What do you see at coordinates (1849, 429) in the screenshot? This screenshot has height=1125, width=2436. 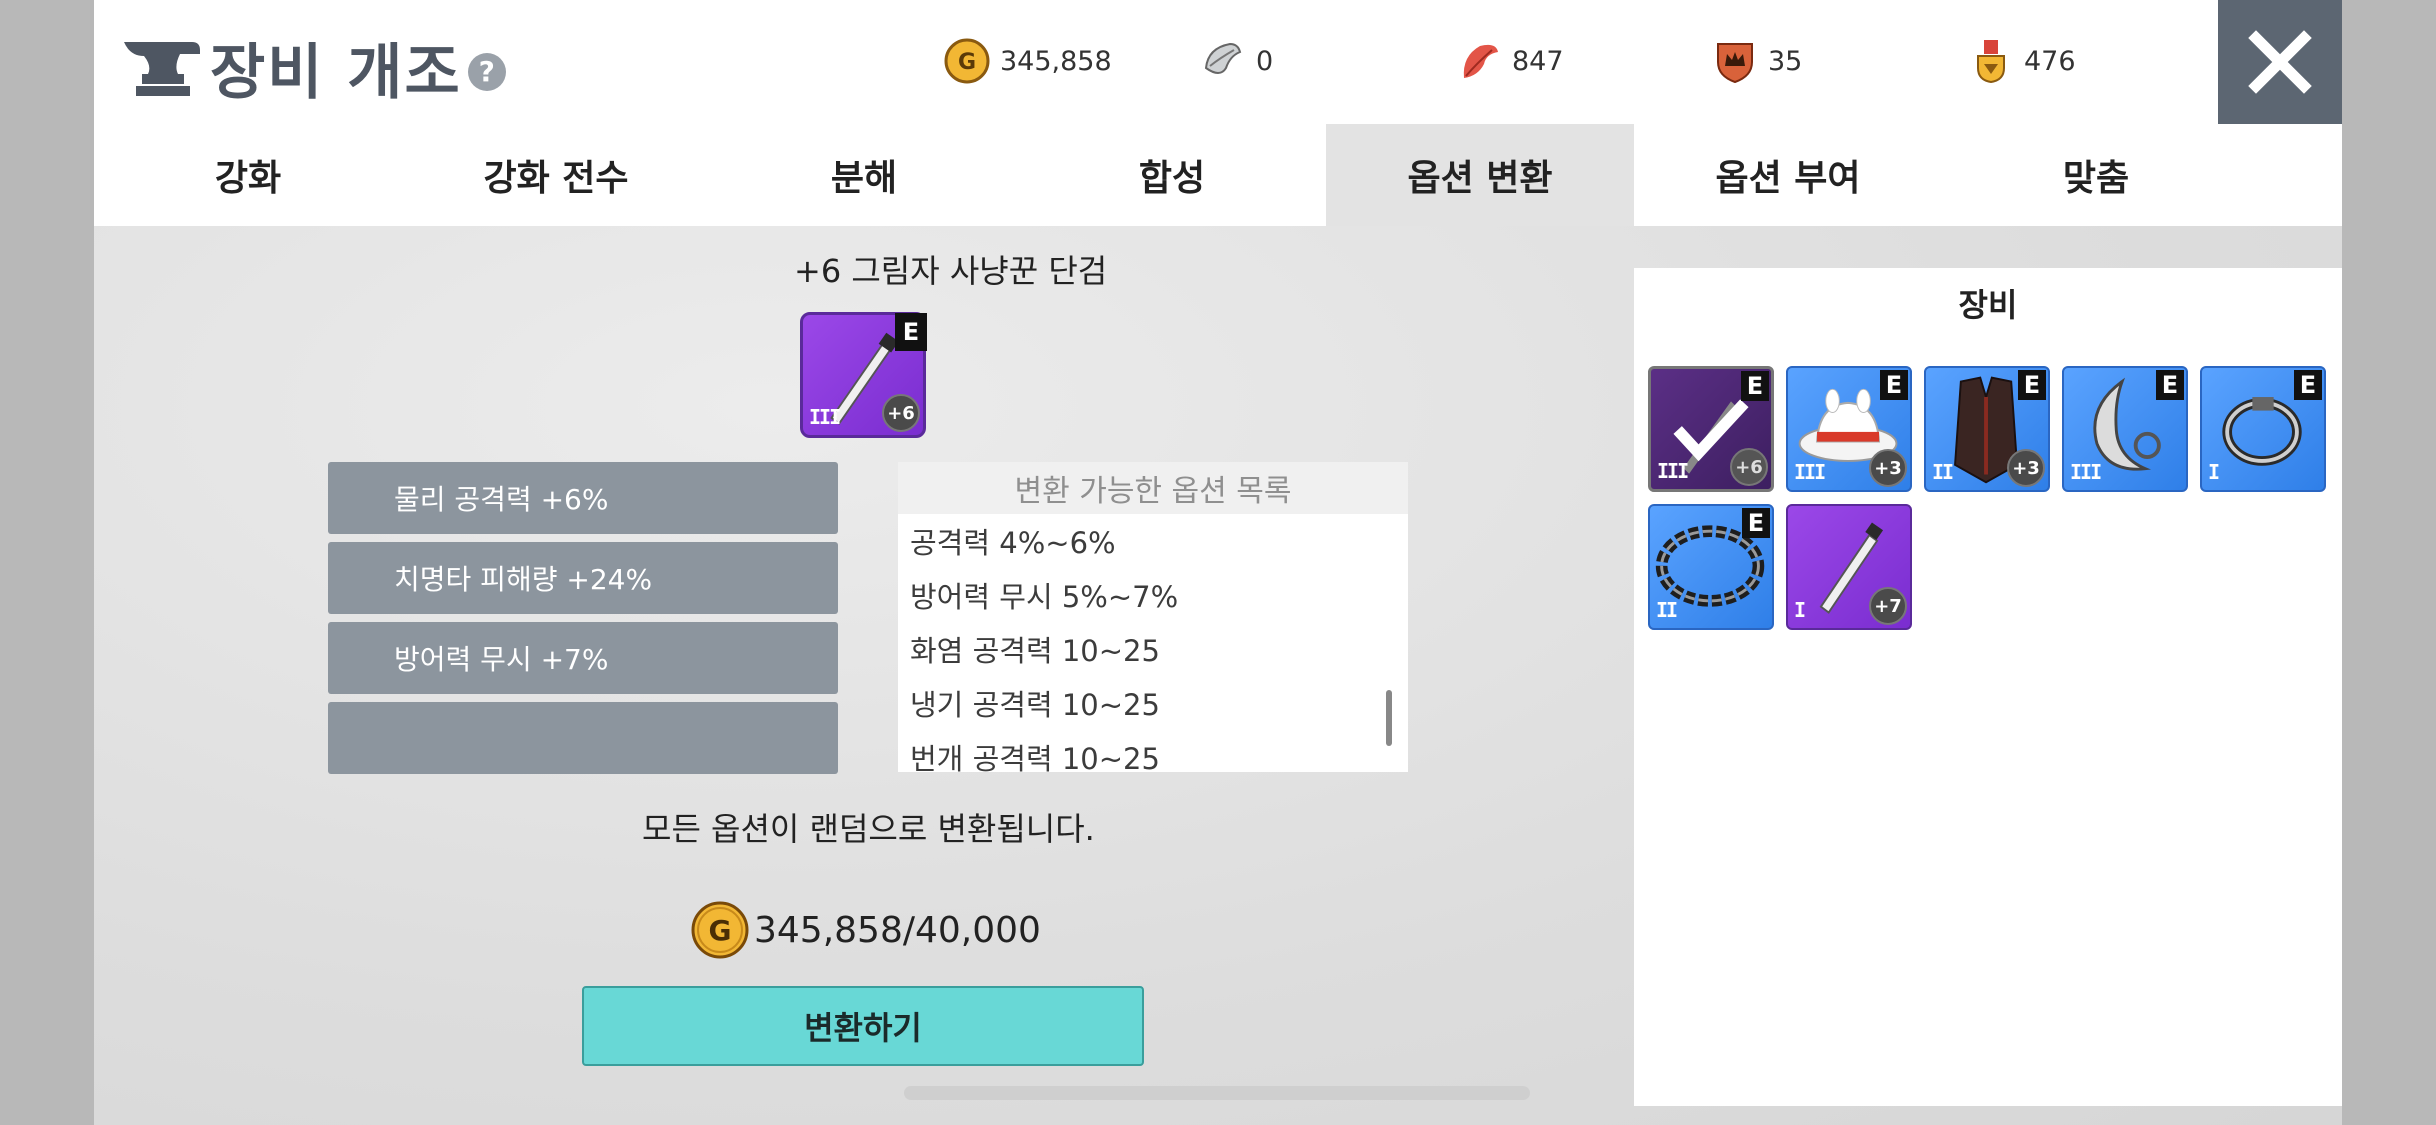 I see `equipment-slot-hat: E III +3` at bounding box center [1849, 429].